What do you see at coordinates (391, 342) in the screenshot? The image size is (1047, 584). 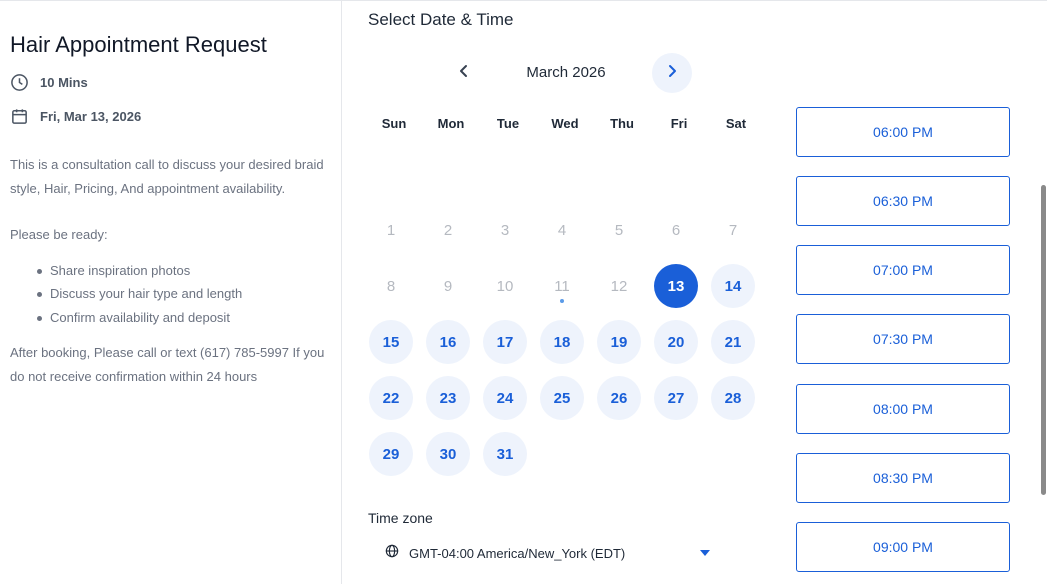 I see `calendar-day: 15` at bounding box center [391, 342].